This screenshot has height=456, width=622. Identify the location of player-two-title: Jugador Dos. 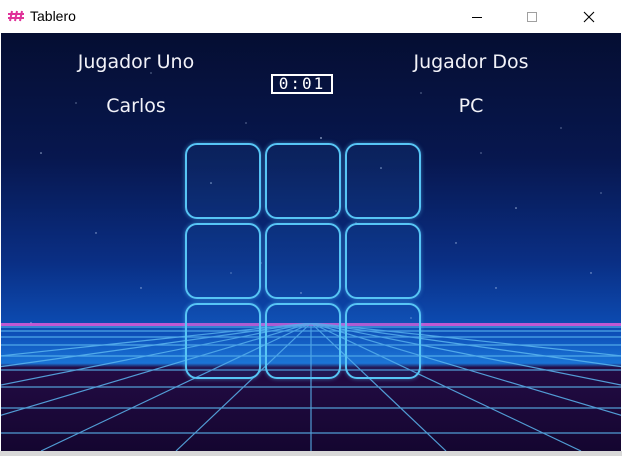
(471, 62).